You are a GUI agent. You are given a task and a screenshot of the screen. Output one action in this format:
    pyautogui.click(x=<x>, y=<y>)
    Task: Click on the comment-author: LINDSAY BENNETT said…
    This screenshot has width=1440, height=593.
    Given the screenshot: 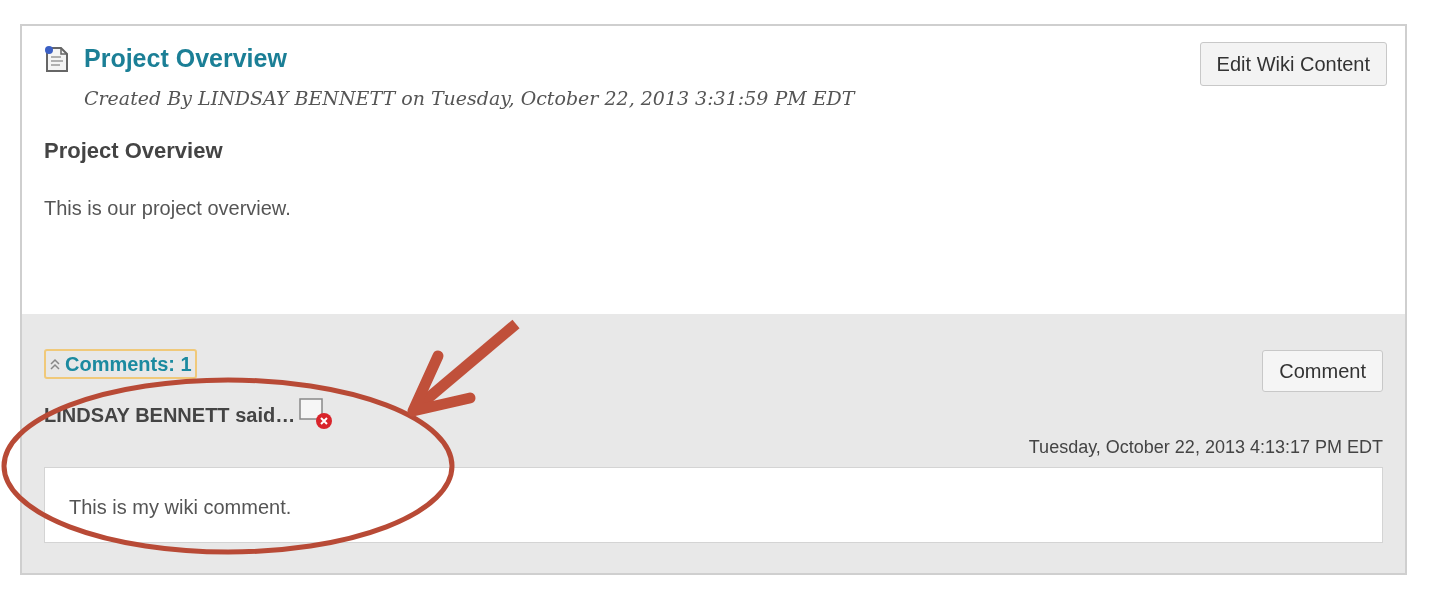 What is the action you would take?
    pyautogui.click(x=170, y=415)
    